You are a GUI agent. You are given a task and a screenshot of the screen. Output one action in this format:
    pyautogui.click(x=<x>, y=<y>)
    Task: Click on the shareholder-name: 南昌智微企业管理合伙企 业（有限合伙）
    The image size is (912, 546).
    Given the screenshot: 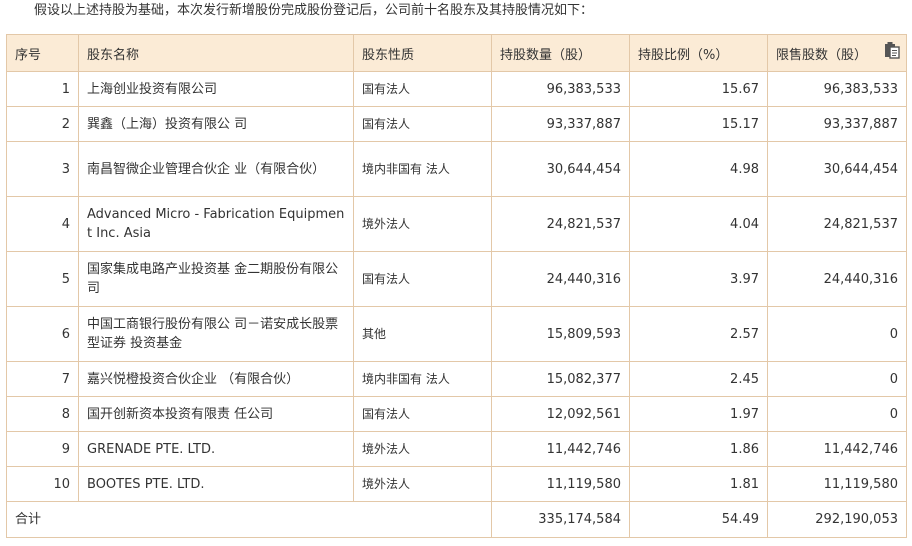 What is the action you would take?
    pyautogui.click(x=216, y=169)
    